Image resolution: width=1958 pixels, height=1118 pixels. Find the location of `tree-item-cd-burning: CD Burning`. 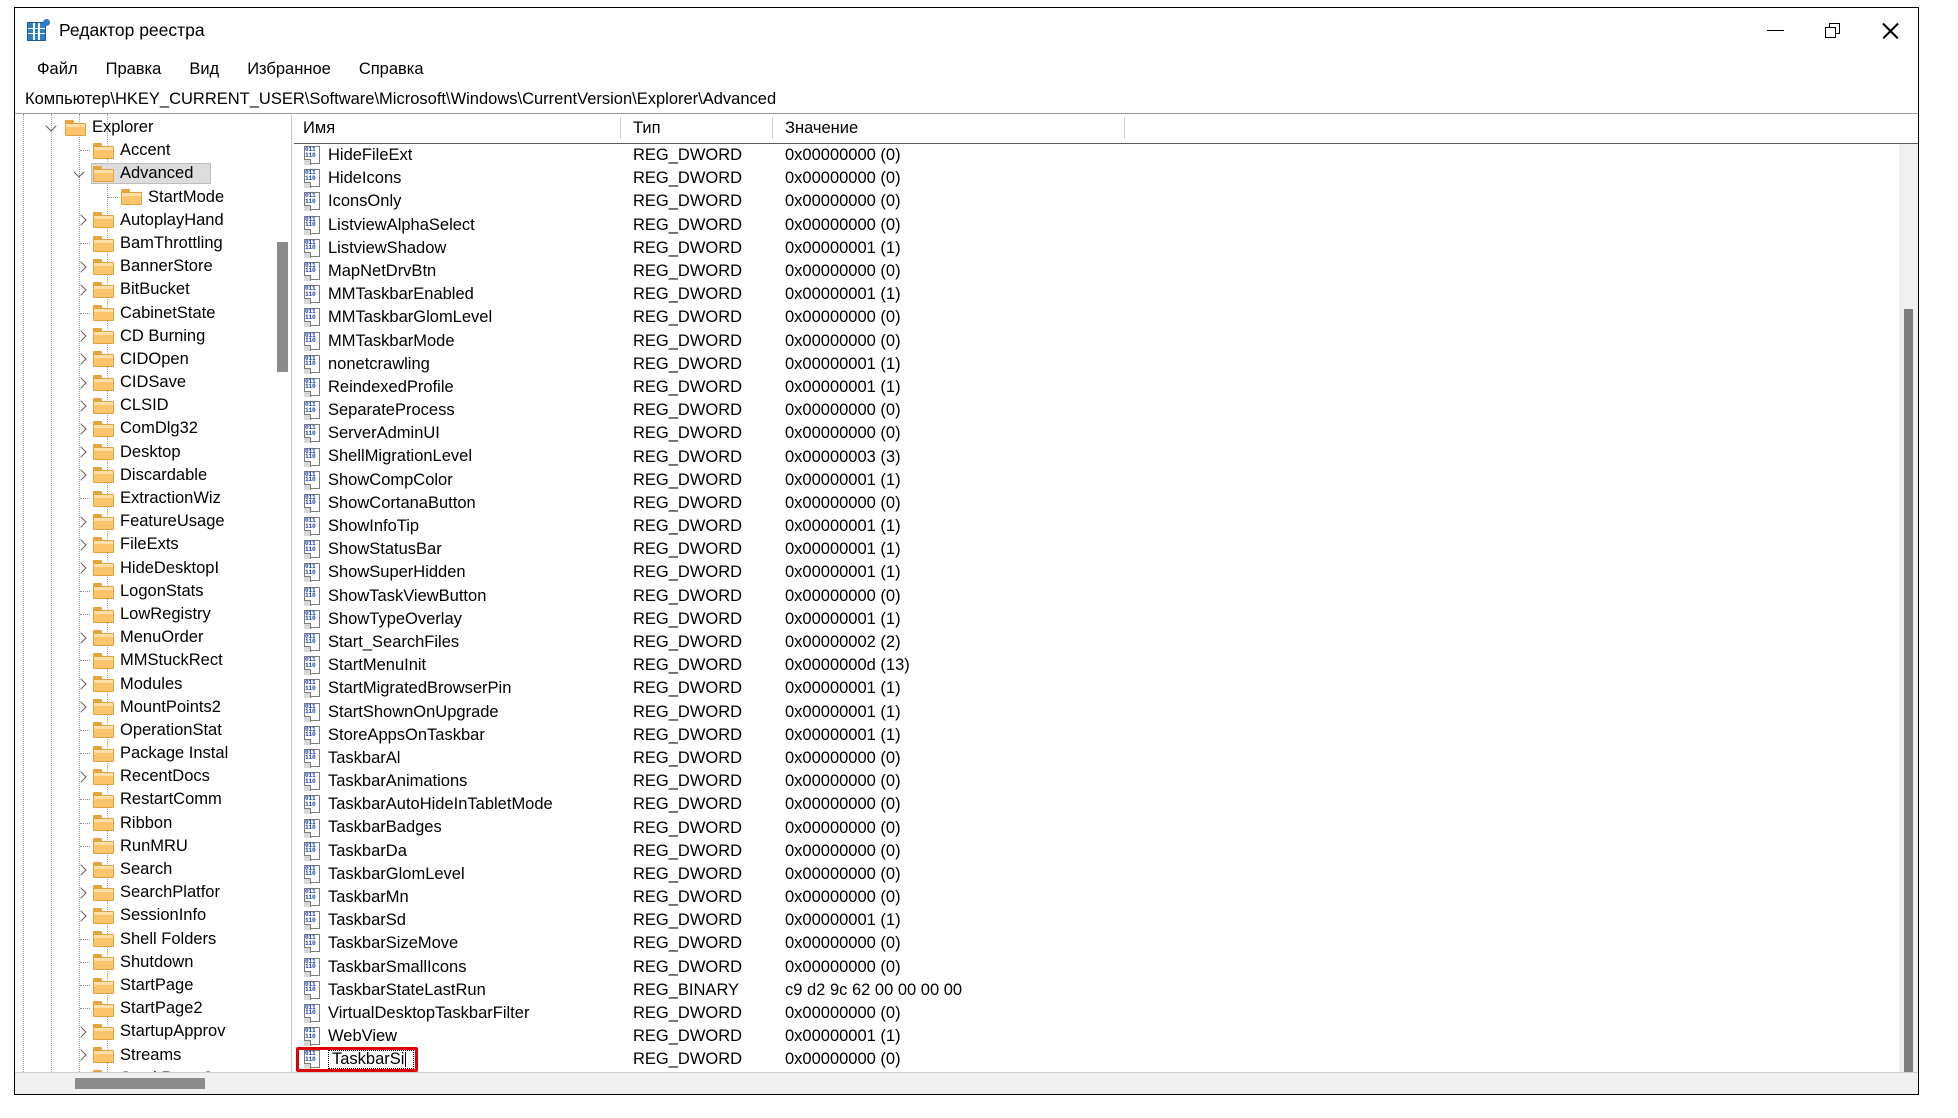

tree-item-cd-burning: CD Burning is located at coordinates (144, 336).